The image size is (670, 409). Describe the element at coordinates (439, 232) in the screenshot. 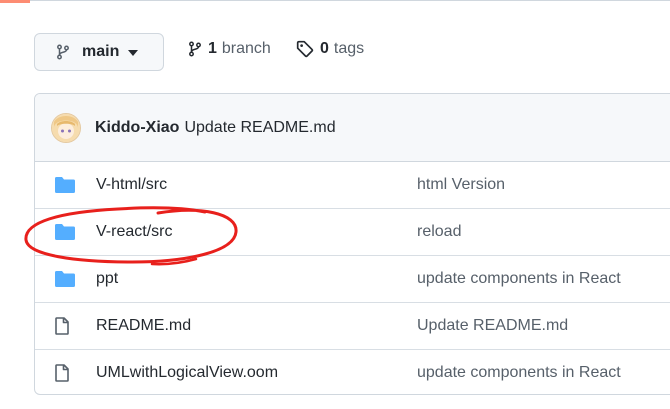

I see `file-commit-message-link: reload` at that location.